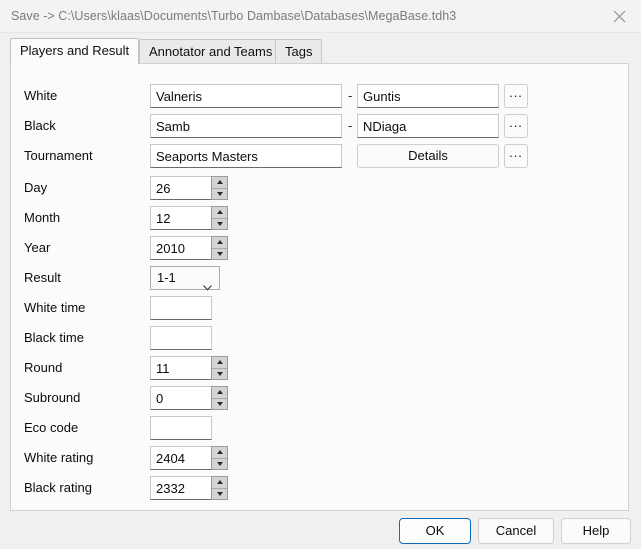 The width and height of the screenshot is (641, 549). I want to click on select-result: 1-1, so click(185, 278).